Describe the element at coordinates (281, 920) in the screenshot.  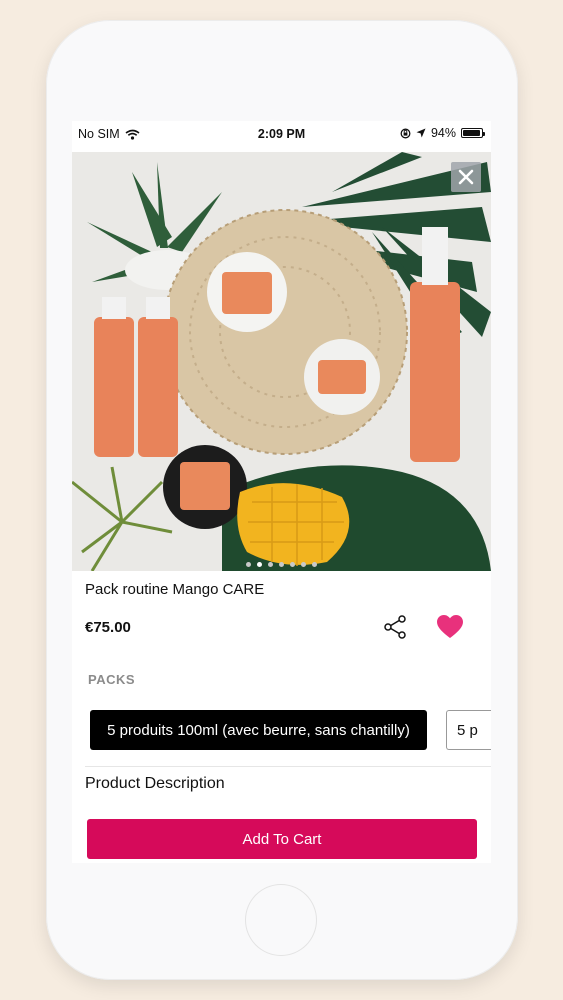
I see `home-button` at that location.